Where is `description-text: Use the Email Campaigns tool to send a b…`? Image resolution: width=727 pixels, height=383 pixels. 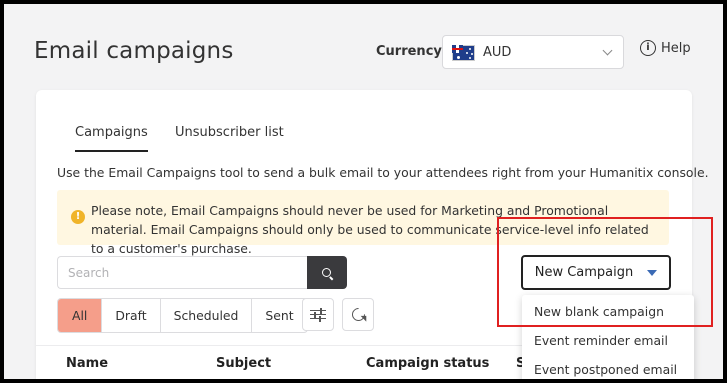 description-text: Use the Email Campaigns tool to send a b… is located at coordinates (383, 172).